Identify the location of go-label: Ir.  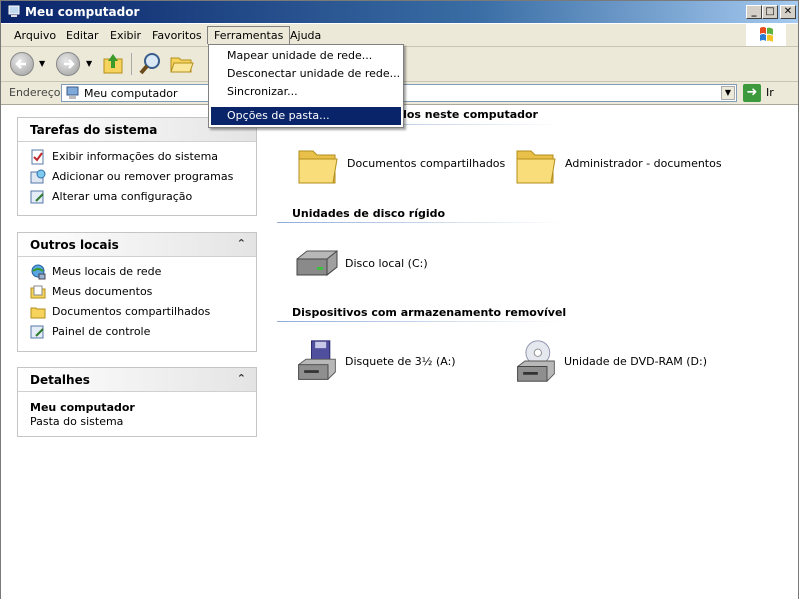
(770, 92).